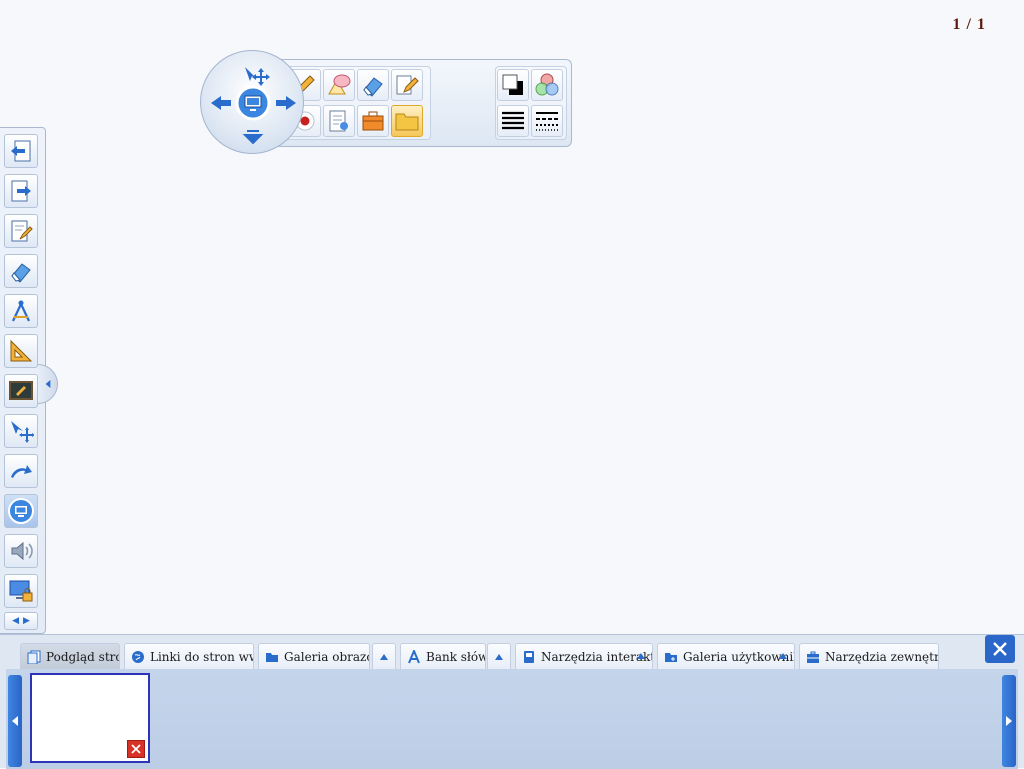 This screenshot has width=1024, height=769. I want to click on screen-lock-icon, so click(21, 591).